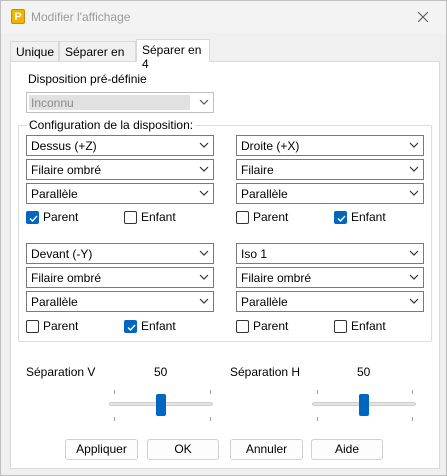  I want to click on window-title: Modifier l'affichage, so click(81, 17).